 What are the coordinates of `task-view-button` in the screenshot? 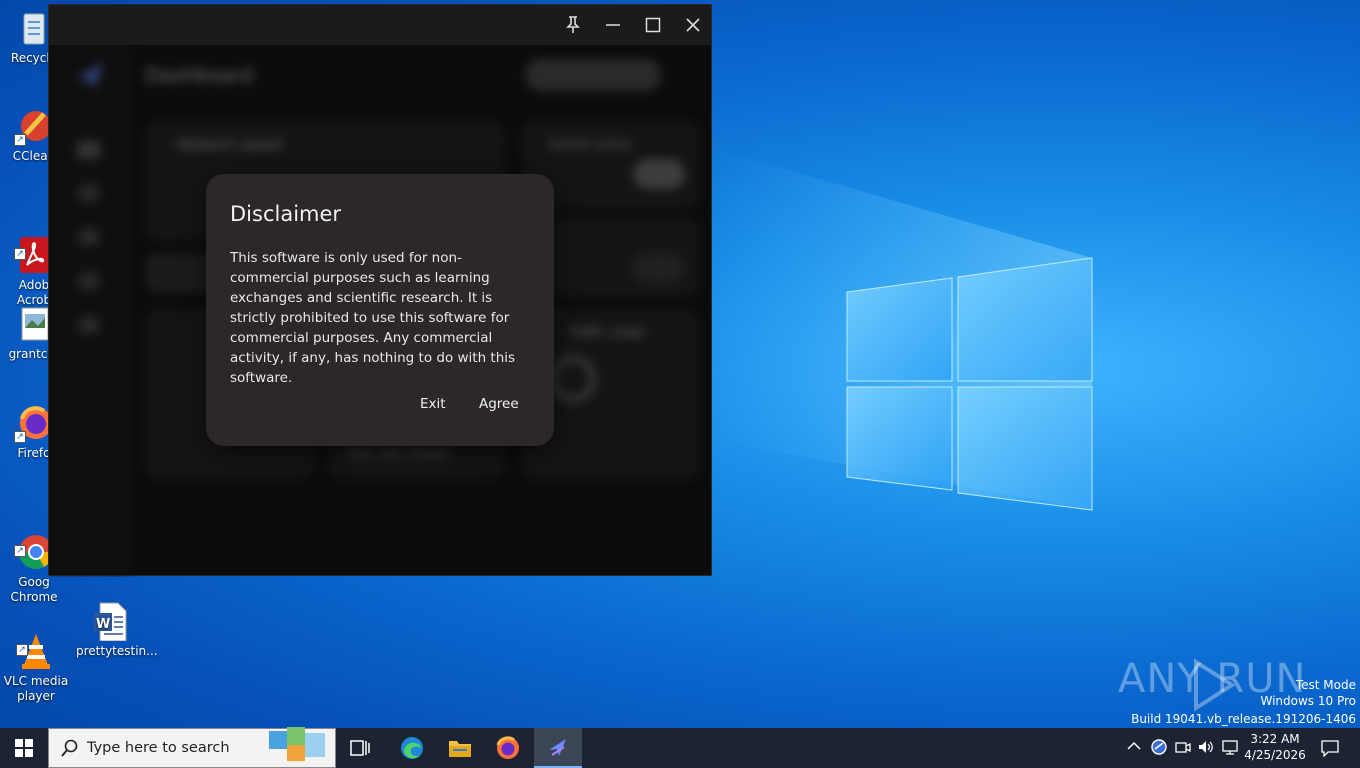 It's located at (360, 748).